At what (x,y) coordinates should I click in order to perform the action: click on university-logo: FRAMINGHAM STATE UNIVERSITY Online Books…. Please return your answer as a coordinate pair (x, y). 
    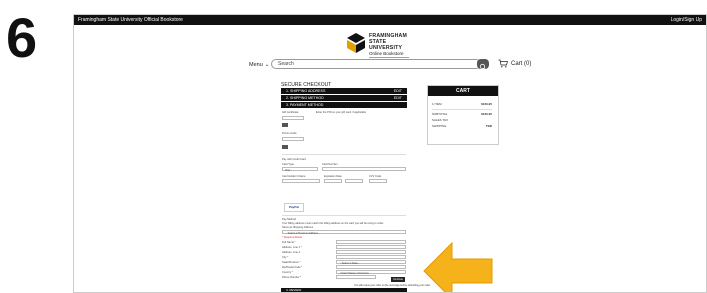
    Looking at the image, I should click on (386, 45).